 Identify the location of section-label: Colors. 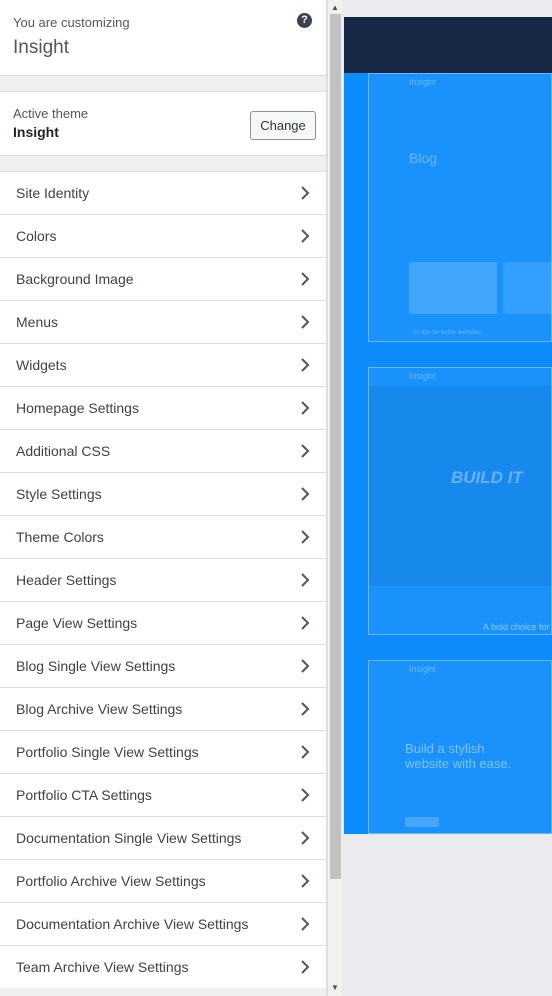
(36, 236).